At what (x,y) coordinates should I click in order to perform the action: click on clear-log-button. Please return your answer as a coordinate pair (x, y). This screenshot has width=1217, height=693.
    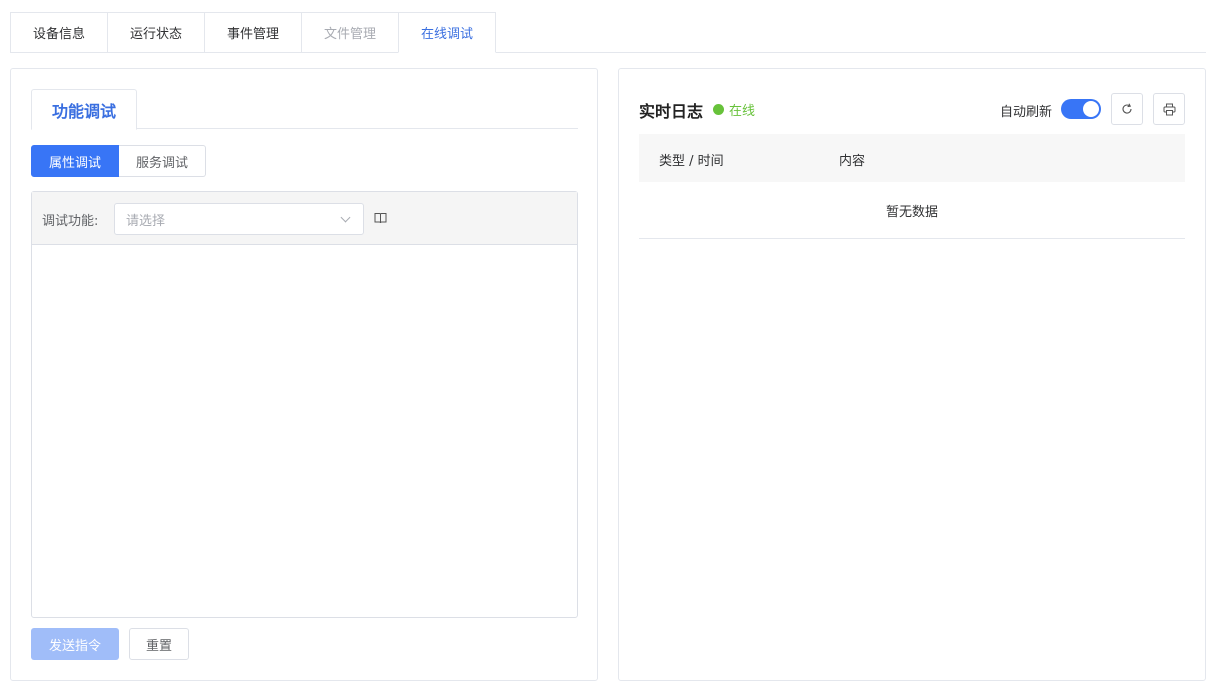
    Looking at the image, I should click on (1169, 109).